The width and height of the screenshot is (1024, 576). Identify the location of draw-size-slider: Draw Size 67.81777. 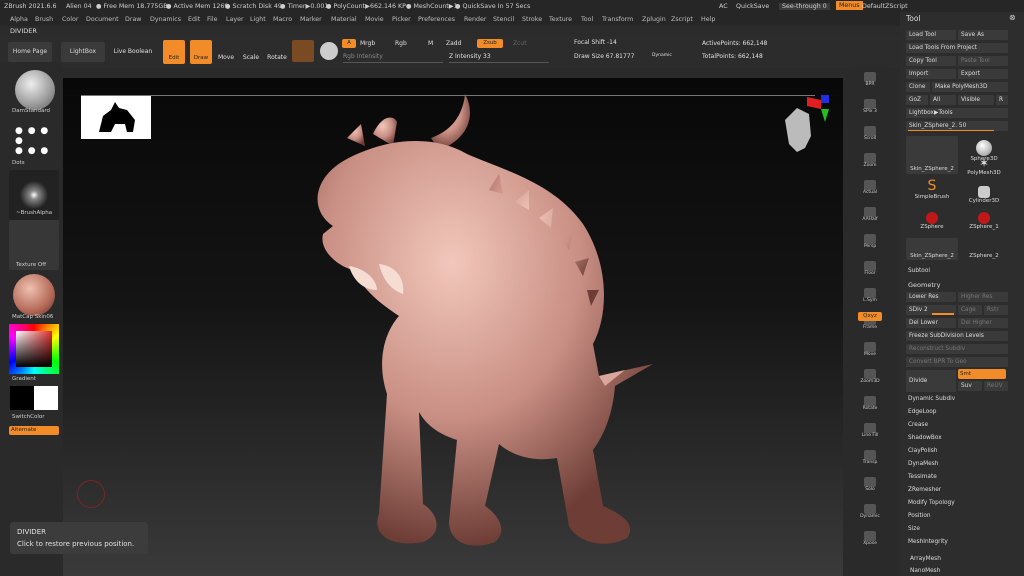
(604, 56).